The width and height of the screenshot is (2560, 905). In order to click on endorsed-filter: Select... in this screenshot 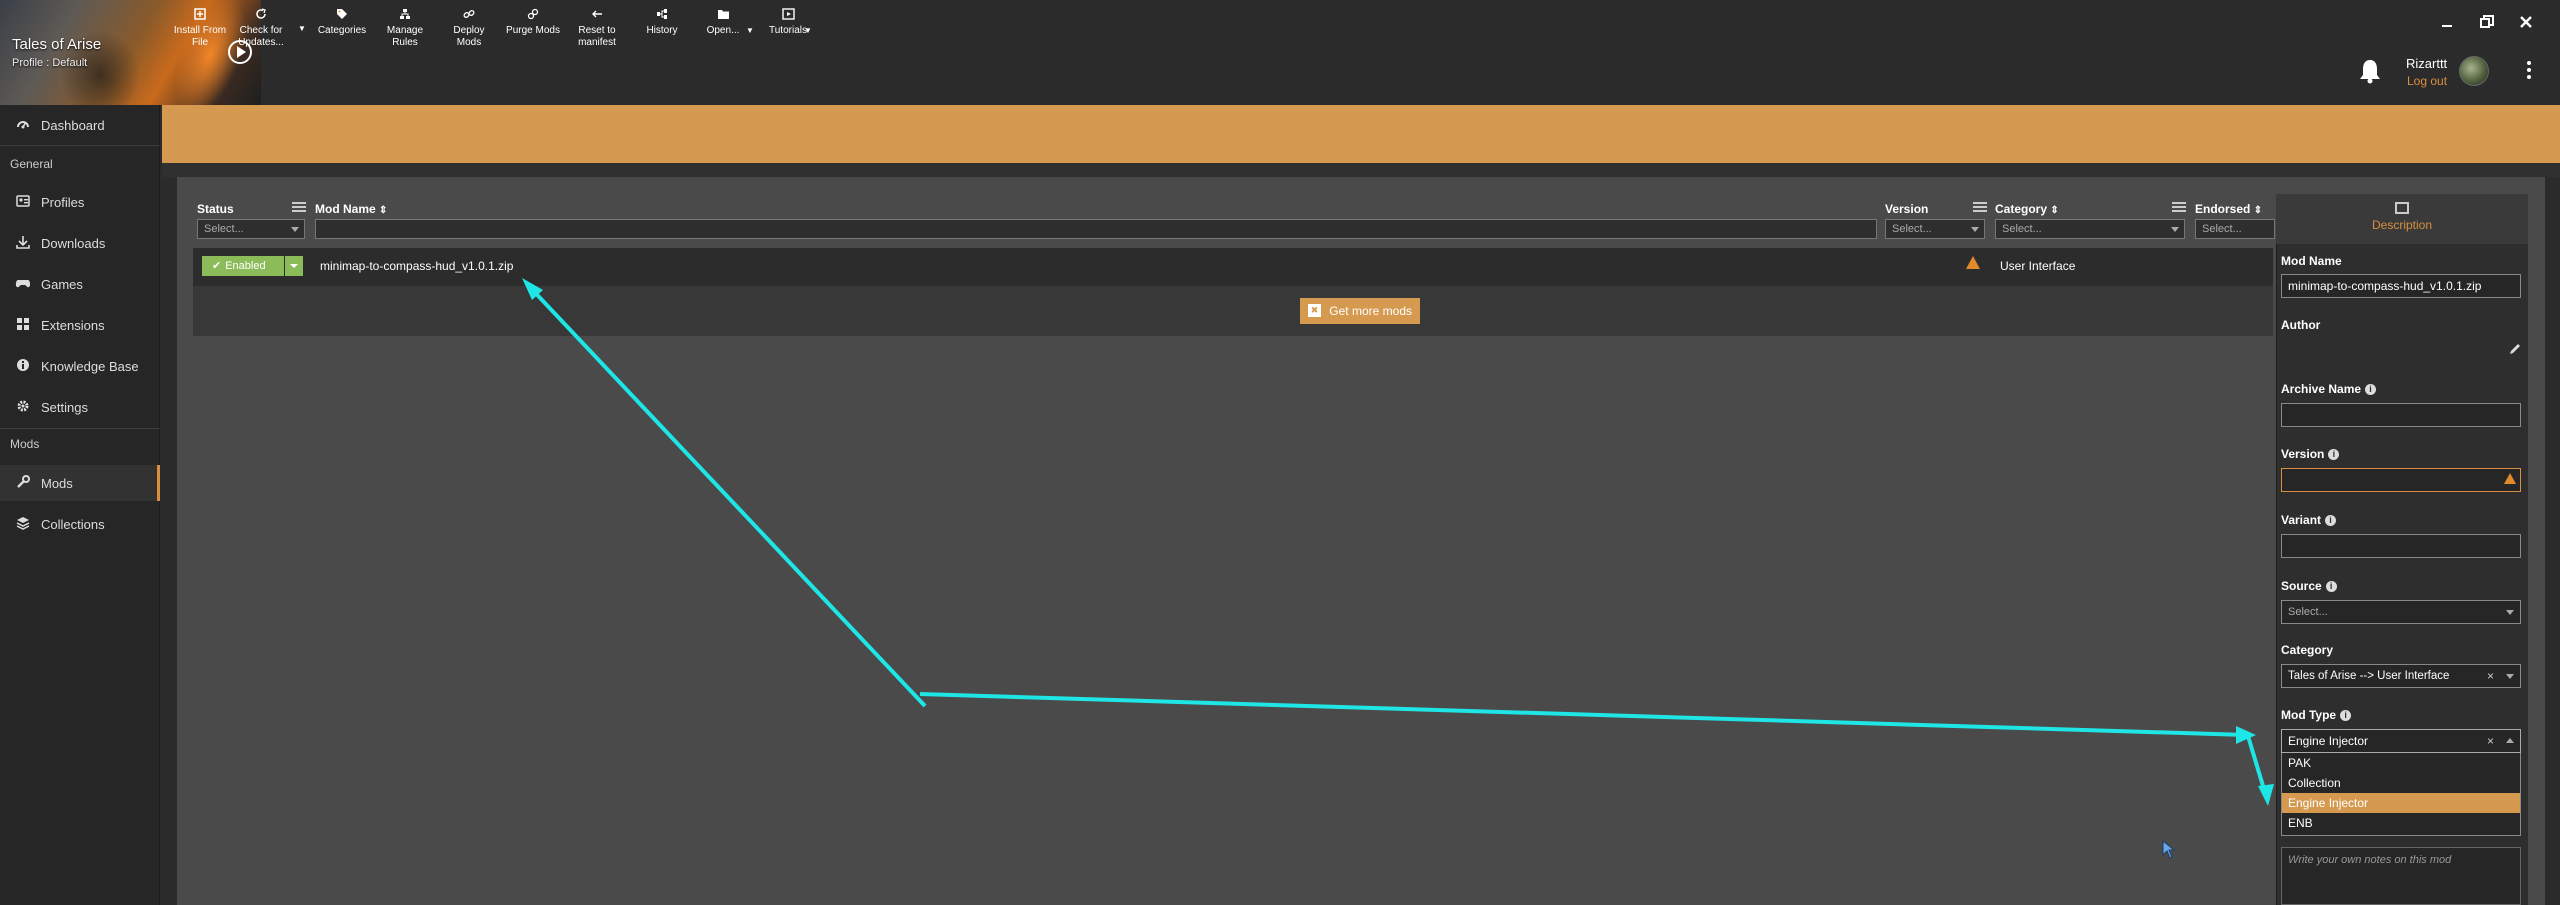, I will do `click(2235, 229)`.